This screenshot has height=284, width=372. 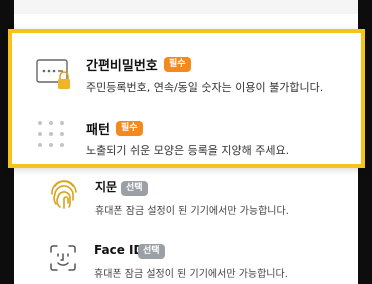 I want to click on password-card-lock-icon, so click(x=55, y=76).